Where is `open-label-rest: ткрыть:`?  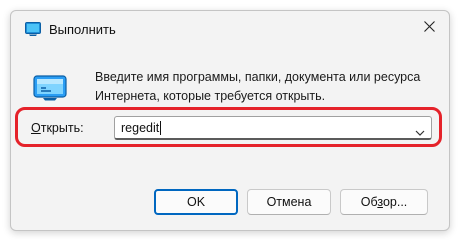
open-label-rest: ткрыть: is located at coordinates (62, 128).